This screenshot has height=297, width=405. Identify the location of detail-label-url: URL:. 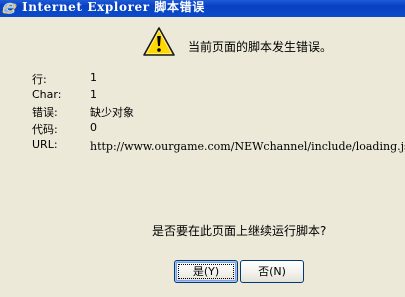
(45, 144).